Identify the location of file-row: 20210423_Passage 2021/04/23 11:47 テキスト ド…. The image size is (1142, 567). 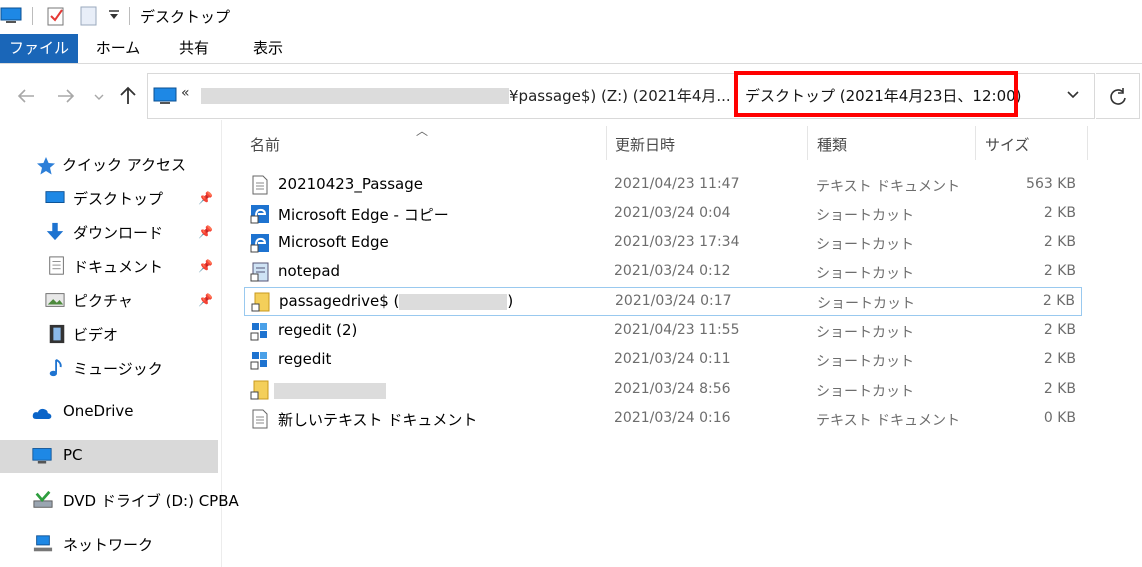
(663, 185).